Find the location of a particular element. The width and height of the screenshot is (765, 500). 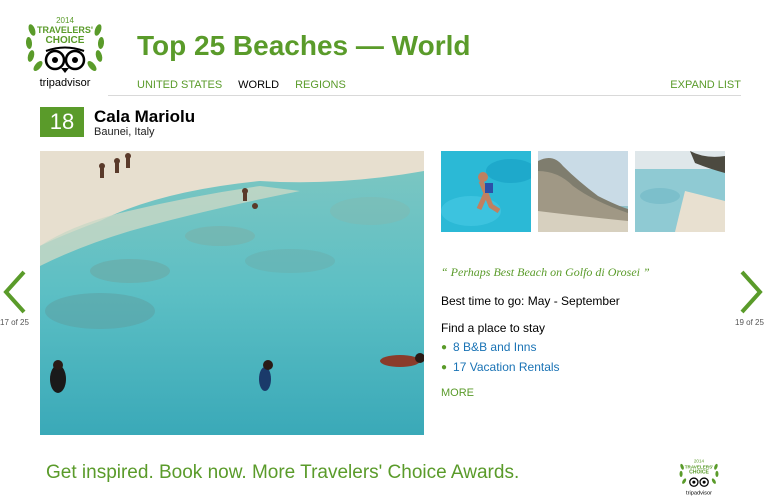

expand-list-link: EXPAND LIST is located at coordinates (705, 85).